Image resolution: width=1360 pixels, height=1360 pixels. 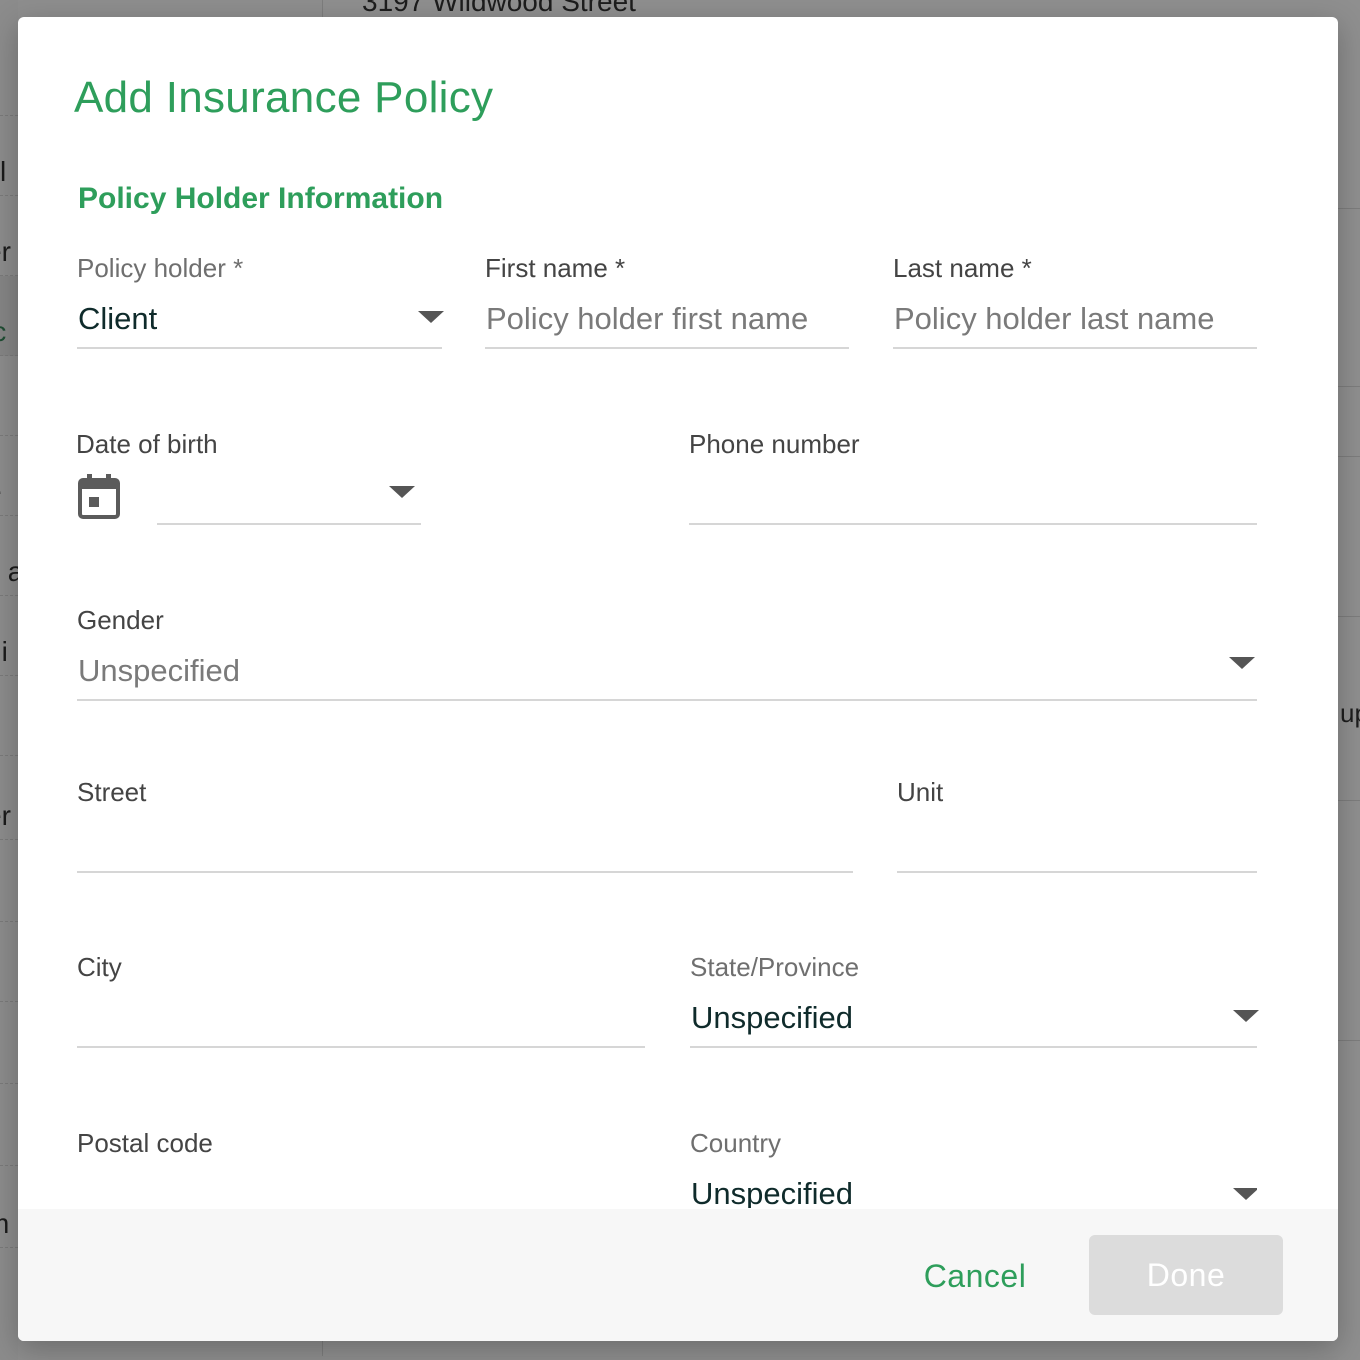 What do you see at coordinates (261, 198) in the screenshot?
I see `section-title: Policy Holder Information` at bounding box center [261, 198].